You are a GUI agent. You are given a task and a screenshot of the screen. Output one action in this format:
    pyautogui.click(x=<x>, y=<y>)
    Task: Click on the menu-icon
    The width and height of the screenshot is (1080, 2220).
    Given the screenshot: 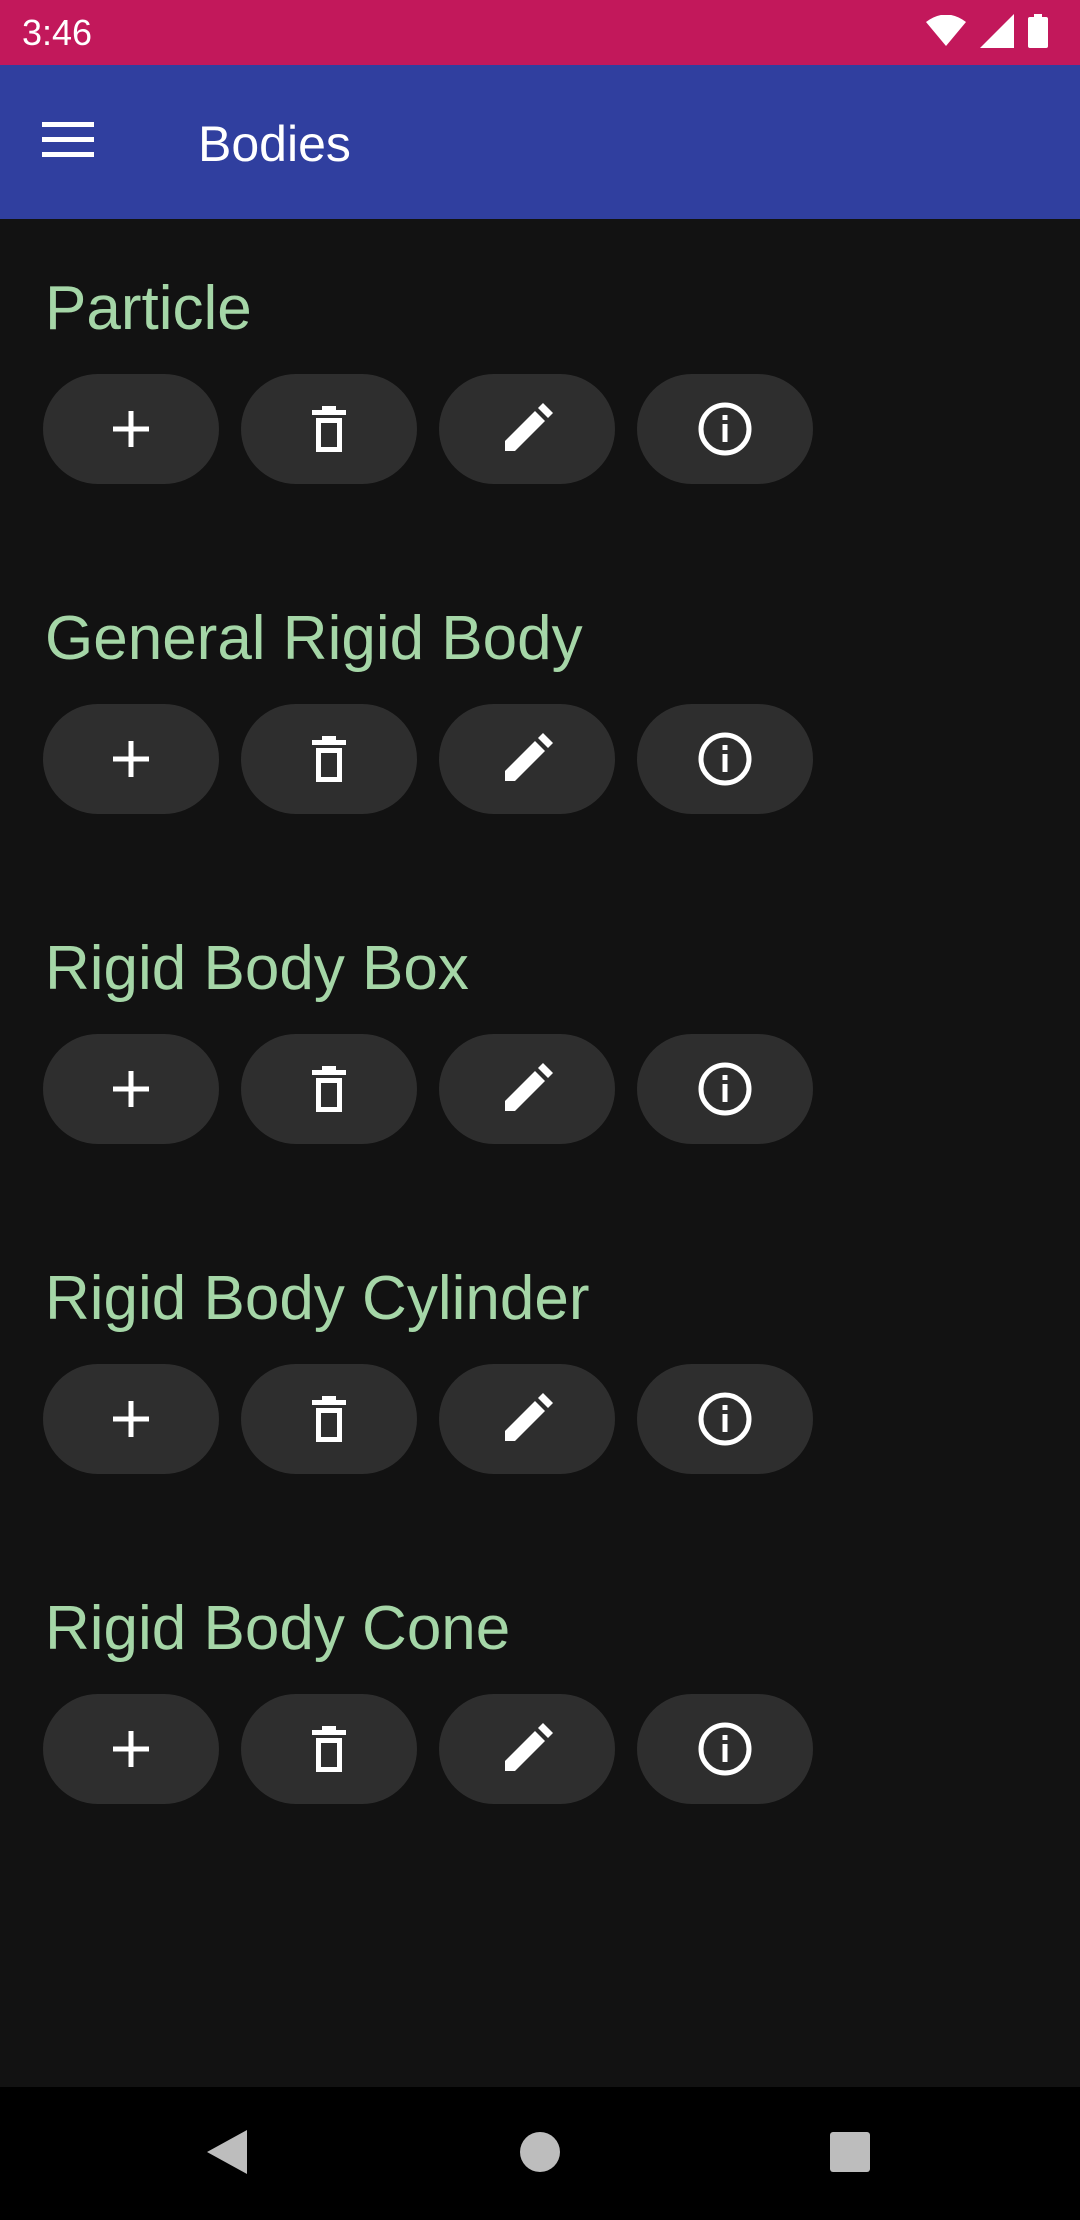 What is the action you would take?
    pyautogui.click(x=68, y=142)
    